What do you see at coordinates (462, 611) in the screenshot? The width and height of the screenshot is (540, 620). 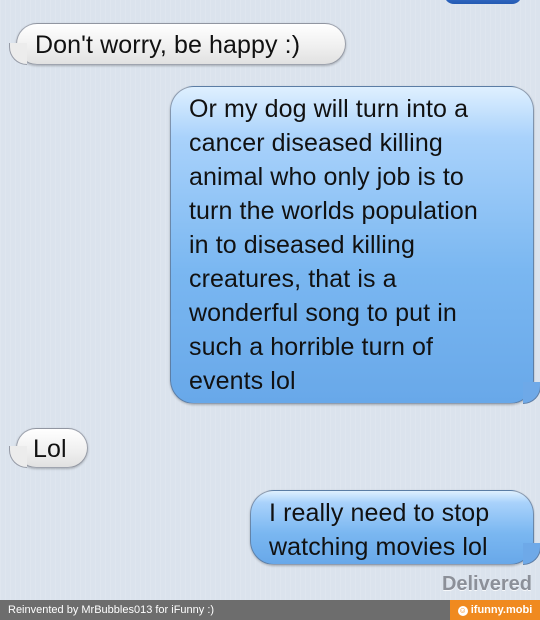 I see `smiley-icon: ☺` at bounding box center [462, 611].